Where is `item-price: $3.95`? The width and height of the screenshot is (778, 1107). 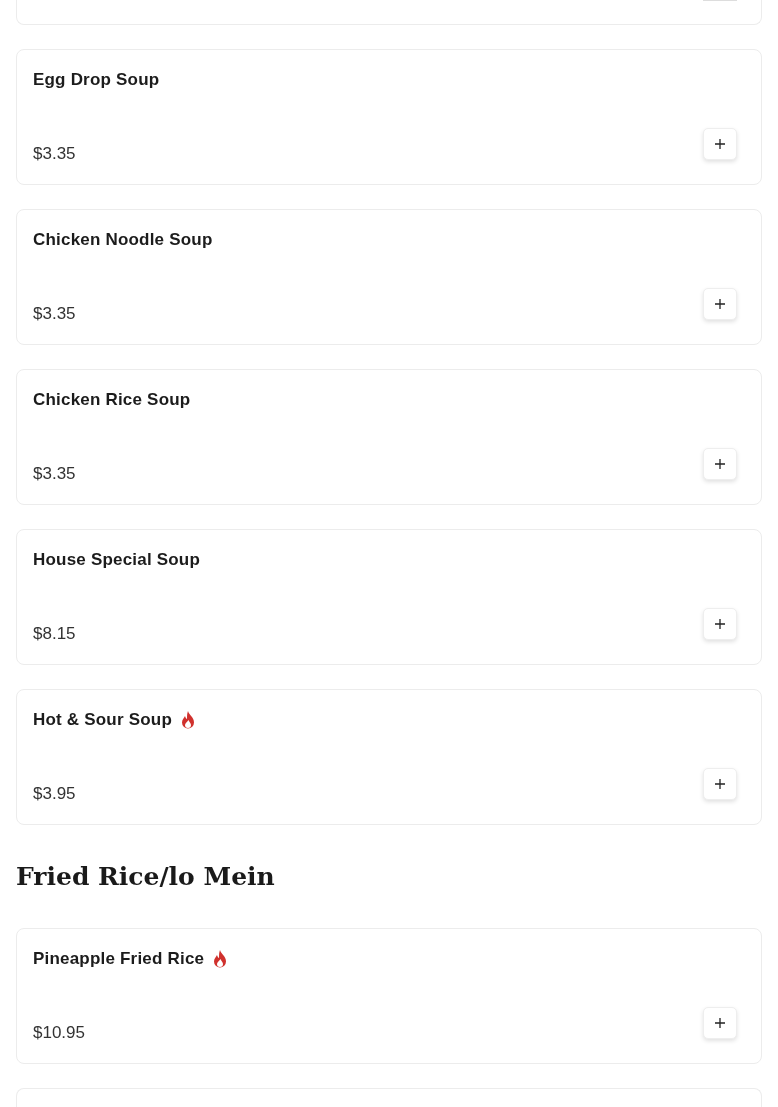 item-price: $3.95 is located at coordinates (54, 794).